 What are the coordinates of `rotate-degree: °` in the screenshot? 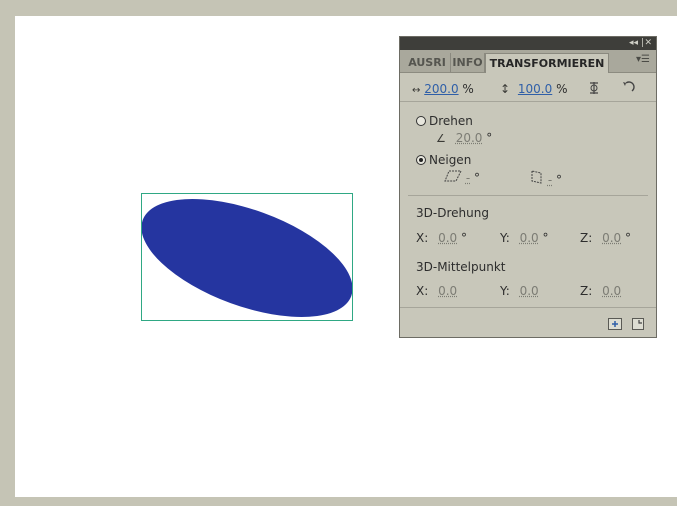 It's located at (489, 138).